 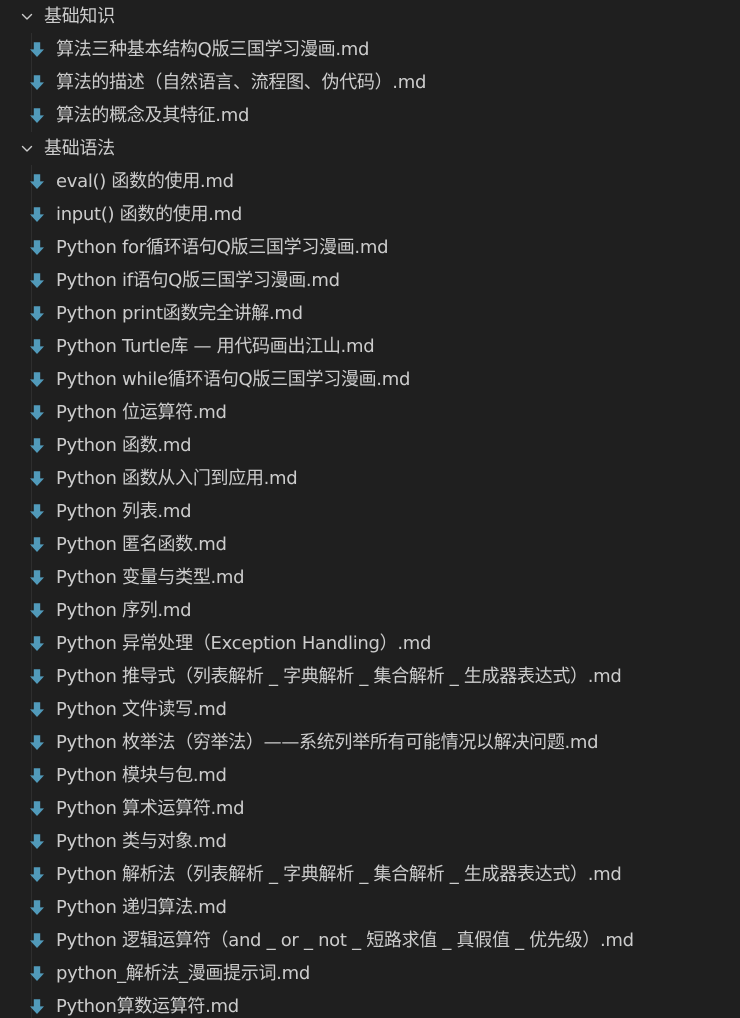 I want to click on file-row: Python while循环语句Q版三国学习漫画.md, so click(x=370, y=379).